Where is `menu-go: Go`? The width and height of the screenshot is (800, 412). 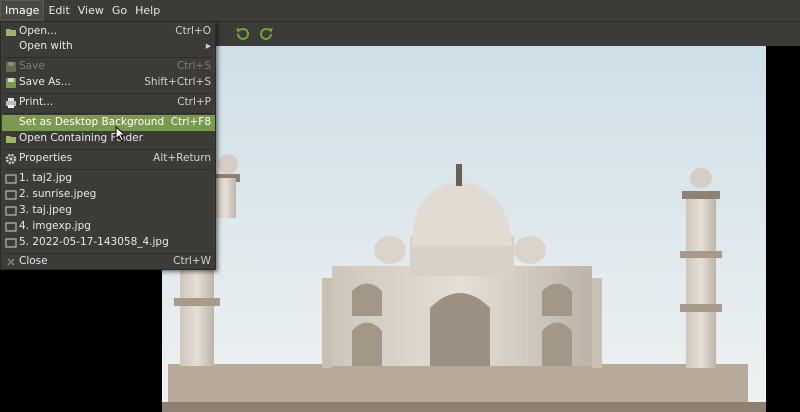 menu-go: Go is located at coordinates (119, 10).